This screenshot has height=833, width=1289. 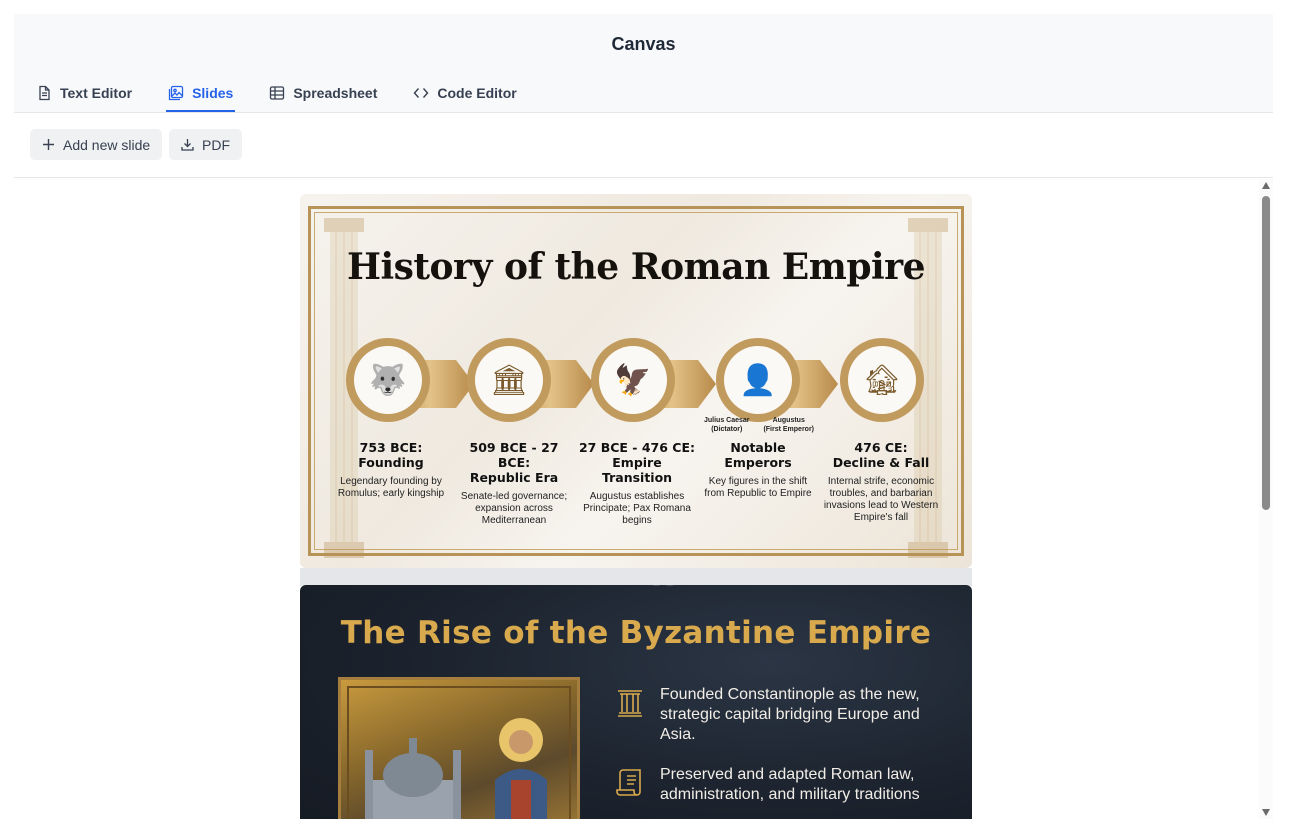 I want to click on code-icon, so click(x=421, y=93).